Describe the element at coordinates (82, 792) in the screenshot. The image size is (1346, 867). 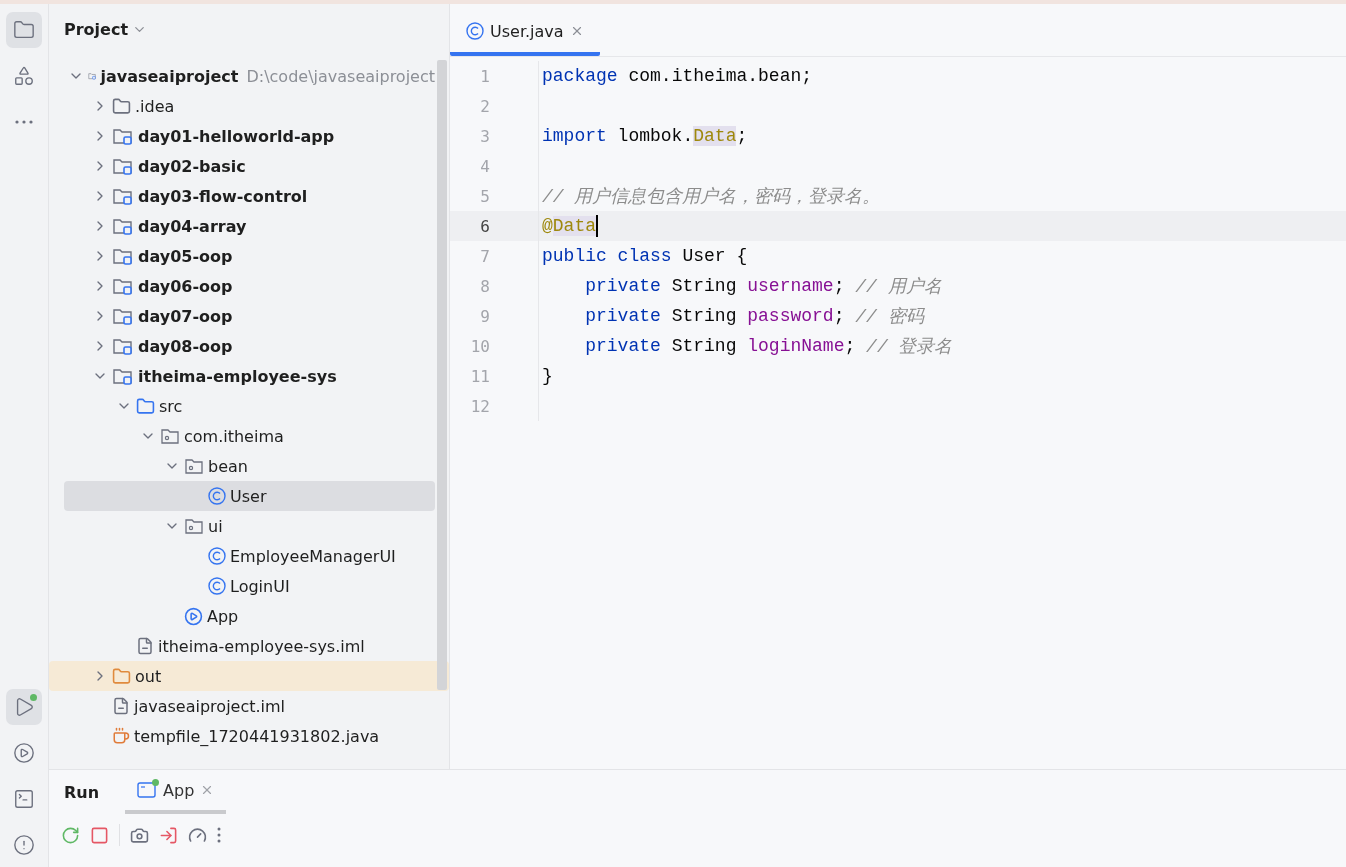
I see `panel-title: Run` at that location.